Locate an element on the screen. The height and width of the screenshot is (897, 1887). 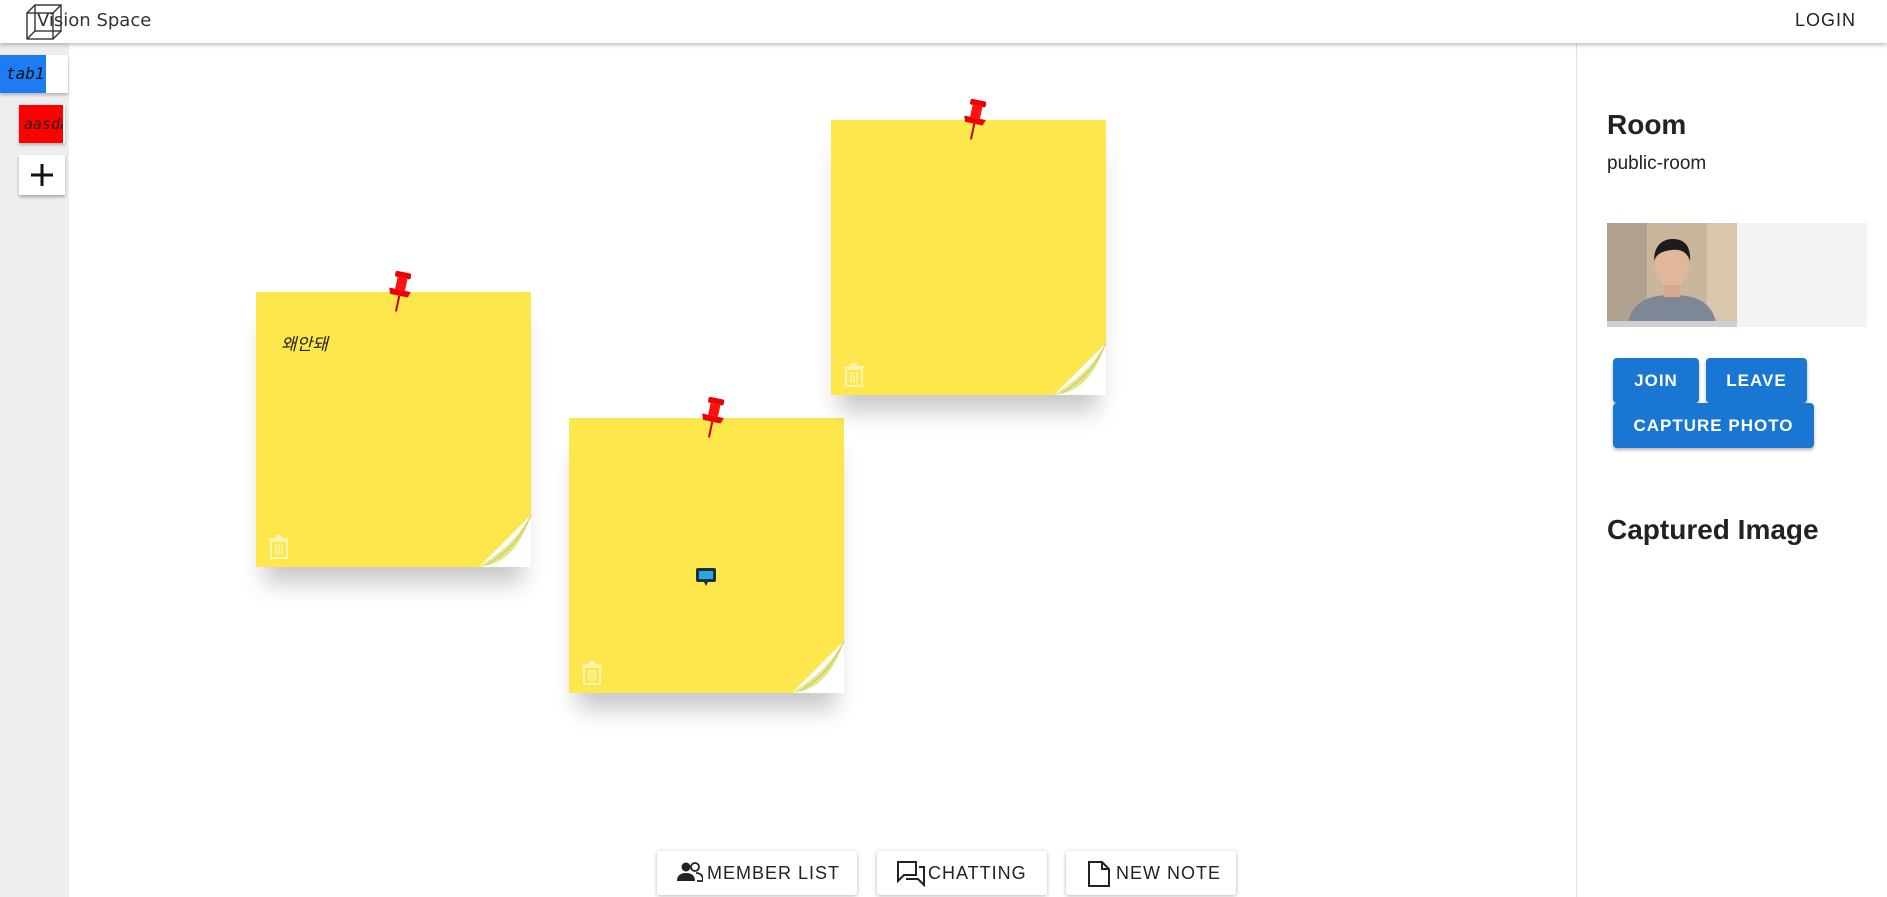
login-button: LOGIN is located at coordinates (1825, 20).